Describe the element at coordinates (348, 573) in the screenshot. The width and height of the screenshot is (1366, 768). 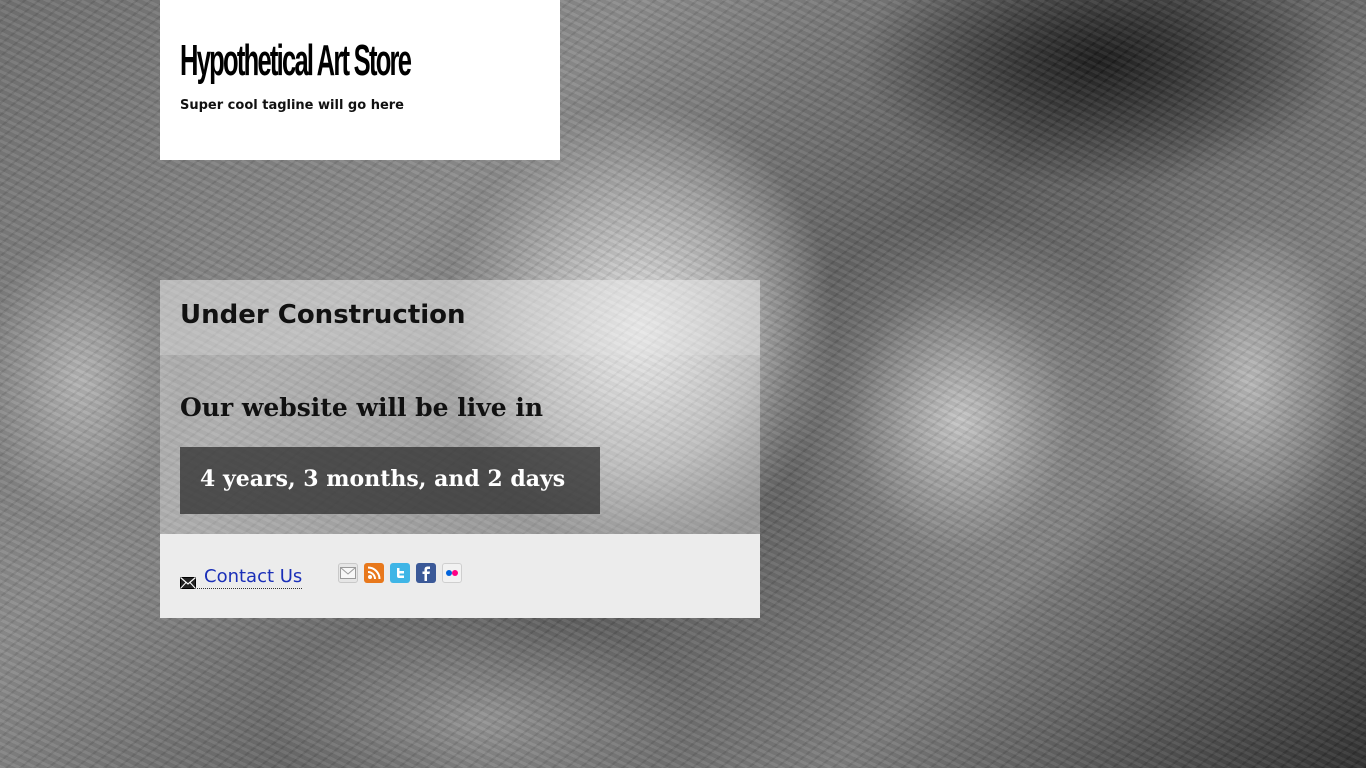
I see `email-icon` at that location.